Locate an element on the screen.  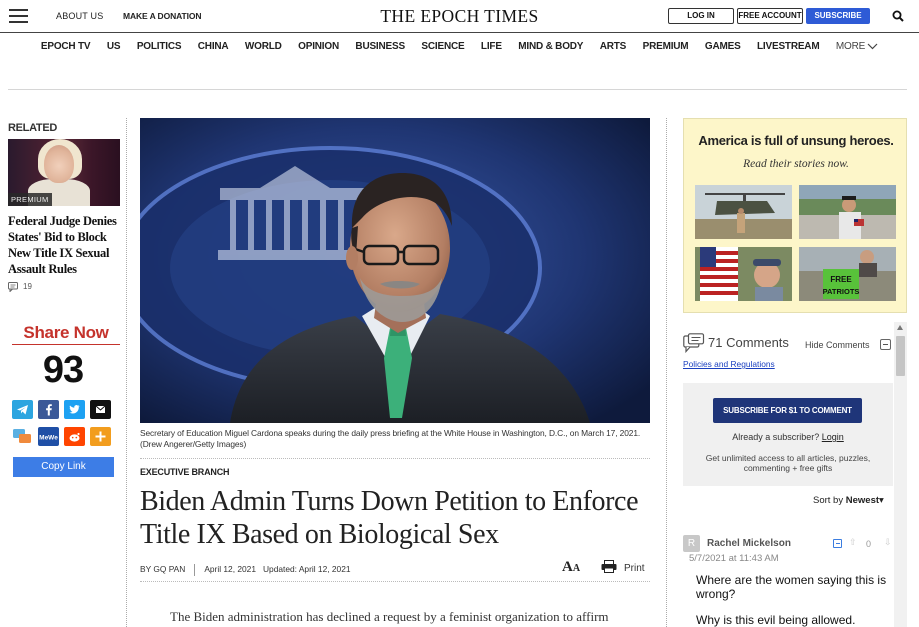
subscribe-to-comment-button: SUBSCRIBE FOR $1 TO COMMENT is located at coordinates (787, 410).